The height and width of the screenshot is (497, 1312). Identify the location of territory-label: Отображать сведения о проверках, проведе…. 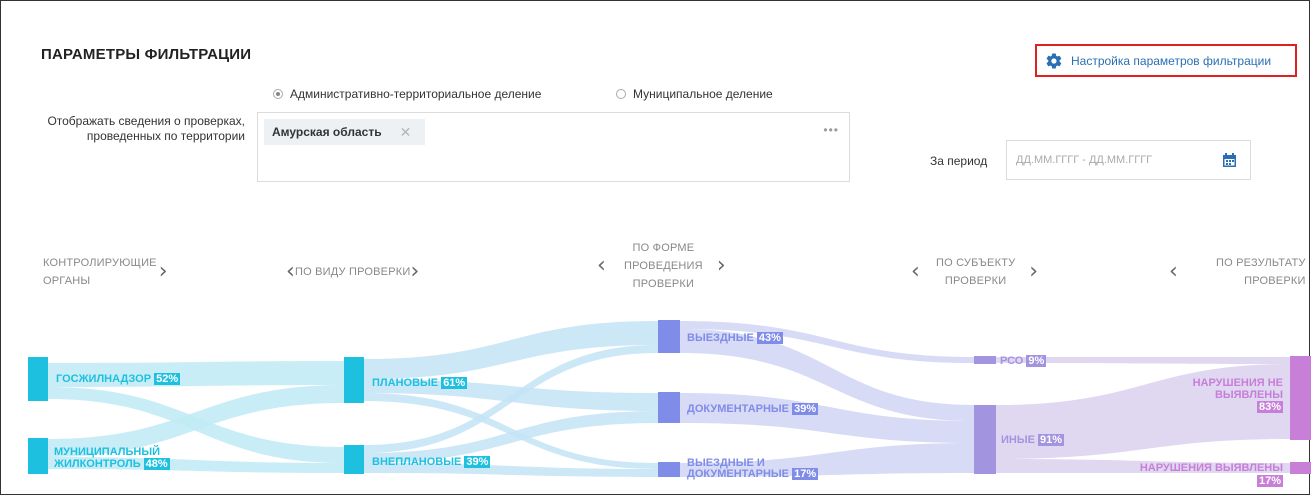
(146, 128).